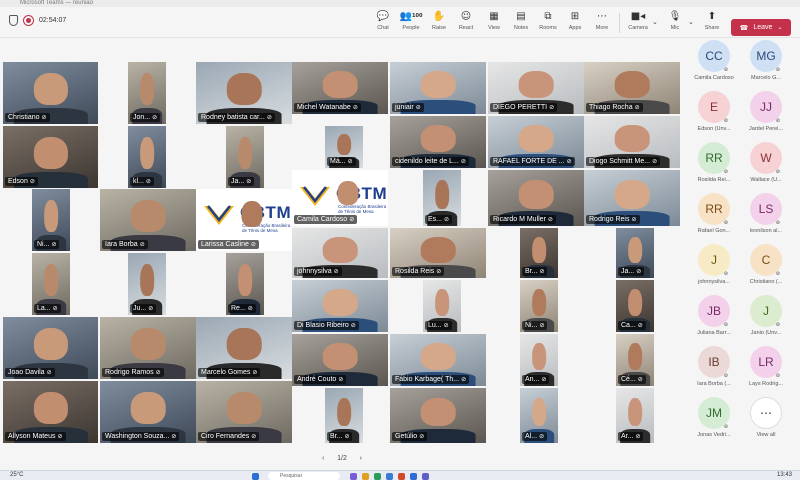 The image size is (800, 480). Describe the element at coordinates (411, 20) in the screenshot. I see `people-button: 👥100 People` at that location.